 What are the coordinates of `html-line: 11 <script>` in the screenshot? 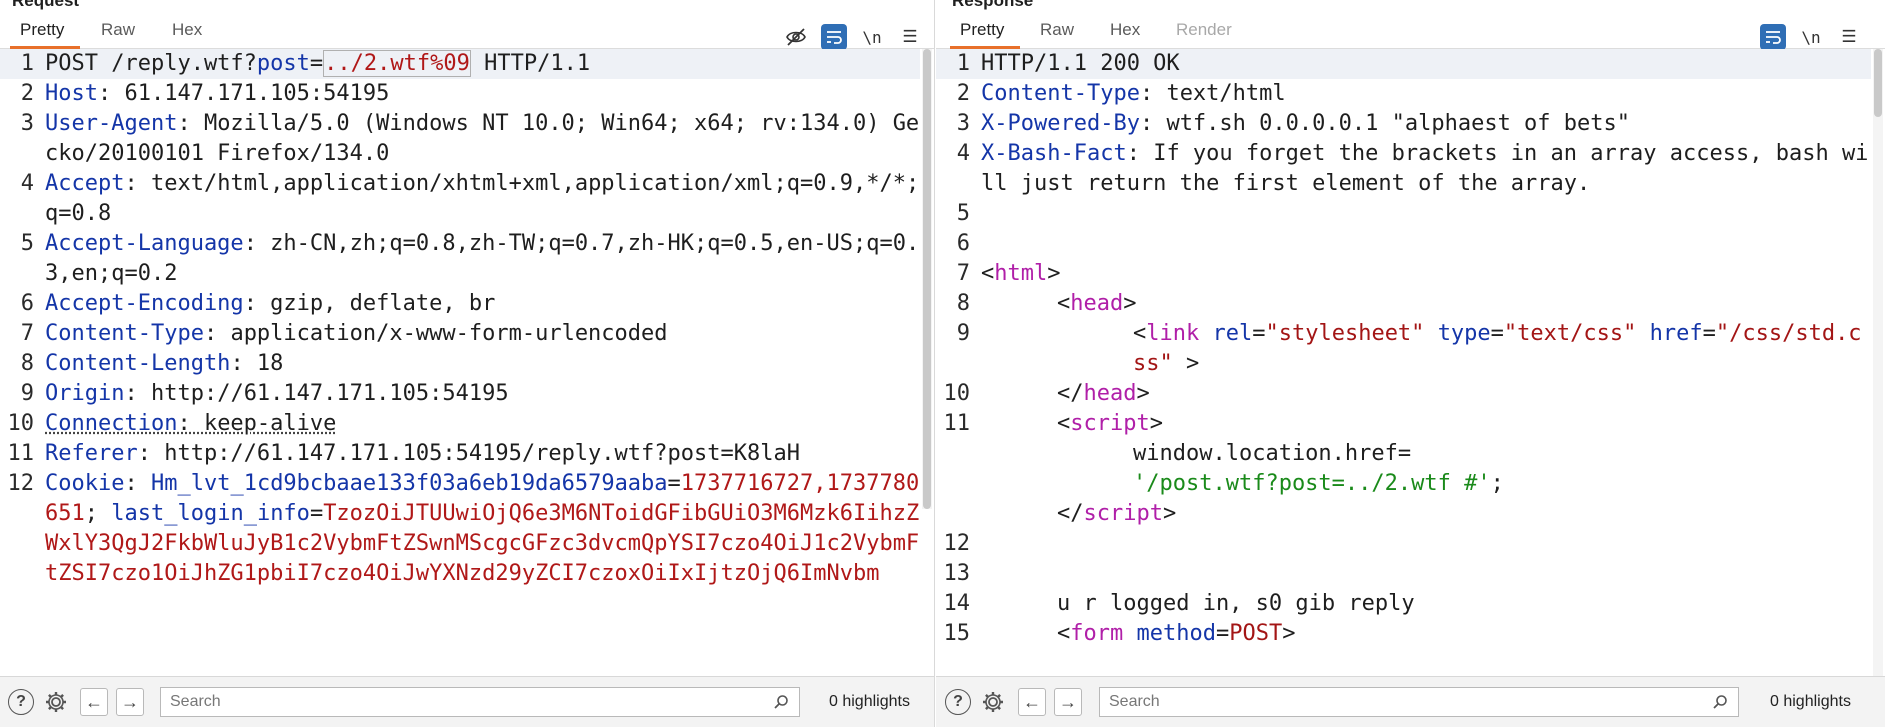 It's located at (1053, 423).